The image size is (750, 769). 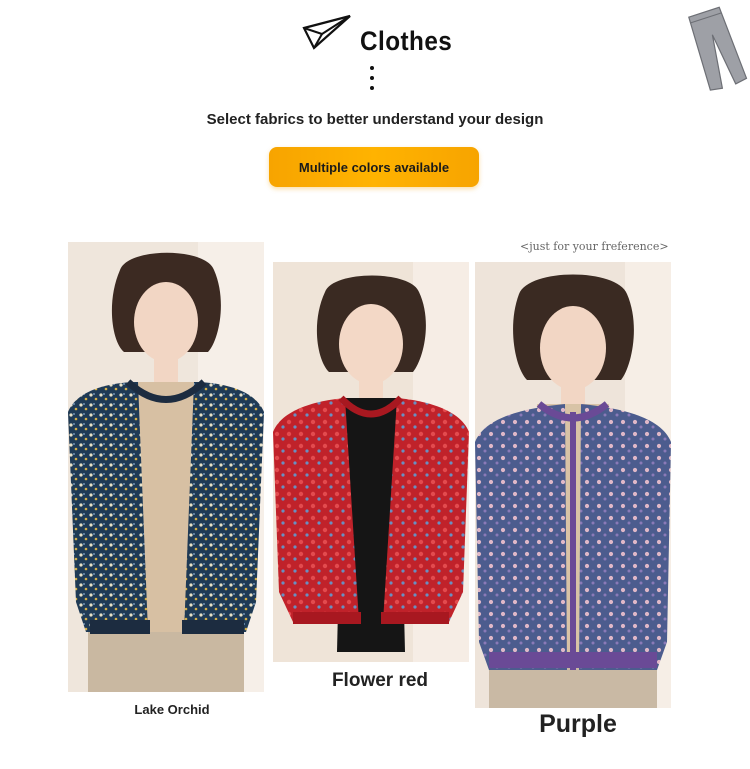 What do you see at coordinates (380, 680) in the screenshot?
I see `product-label-flower-red: Flower red` at bounding box center [380, 680].